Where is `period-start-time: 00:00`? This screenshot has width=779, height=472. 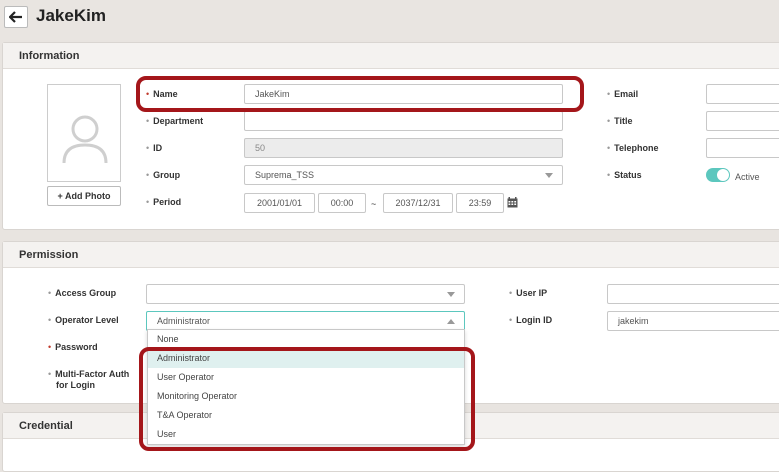 period-start-time: 00:00 is located at coordinates (342, 203).